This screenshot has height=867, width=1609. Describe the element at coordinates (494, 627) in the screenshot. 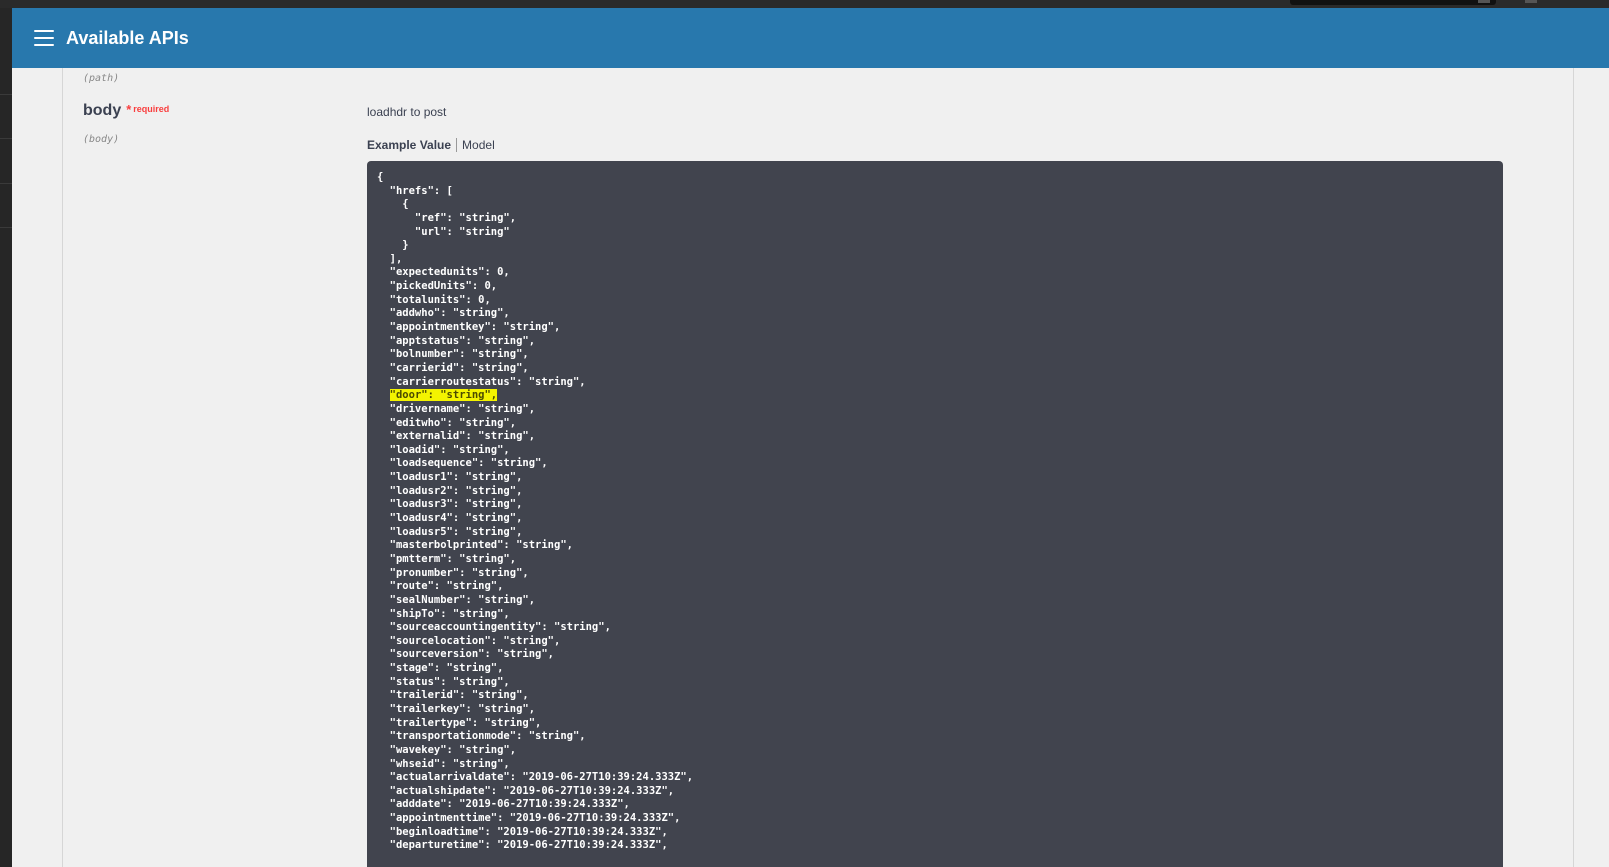

I see `code-line: "sourceaccountingentity": "string",` at that location.